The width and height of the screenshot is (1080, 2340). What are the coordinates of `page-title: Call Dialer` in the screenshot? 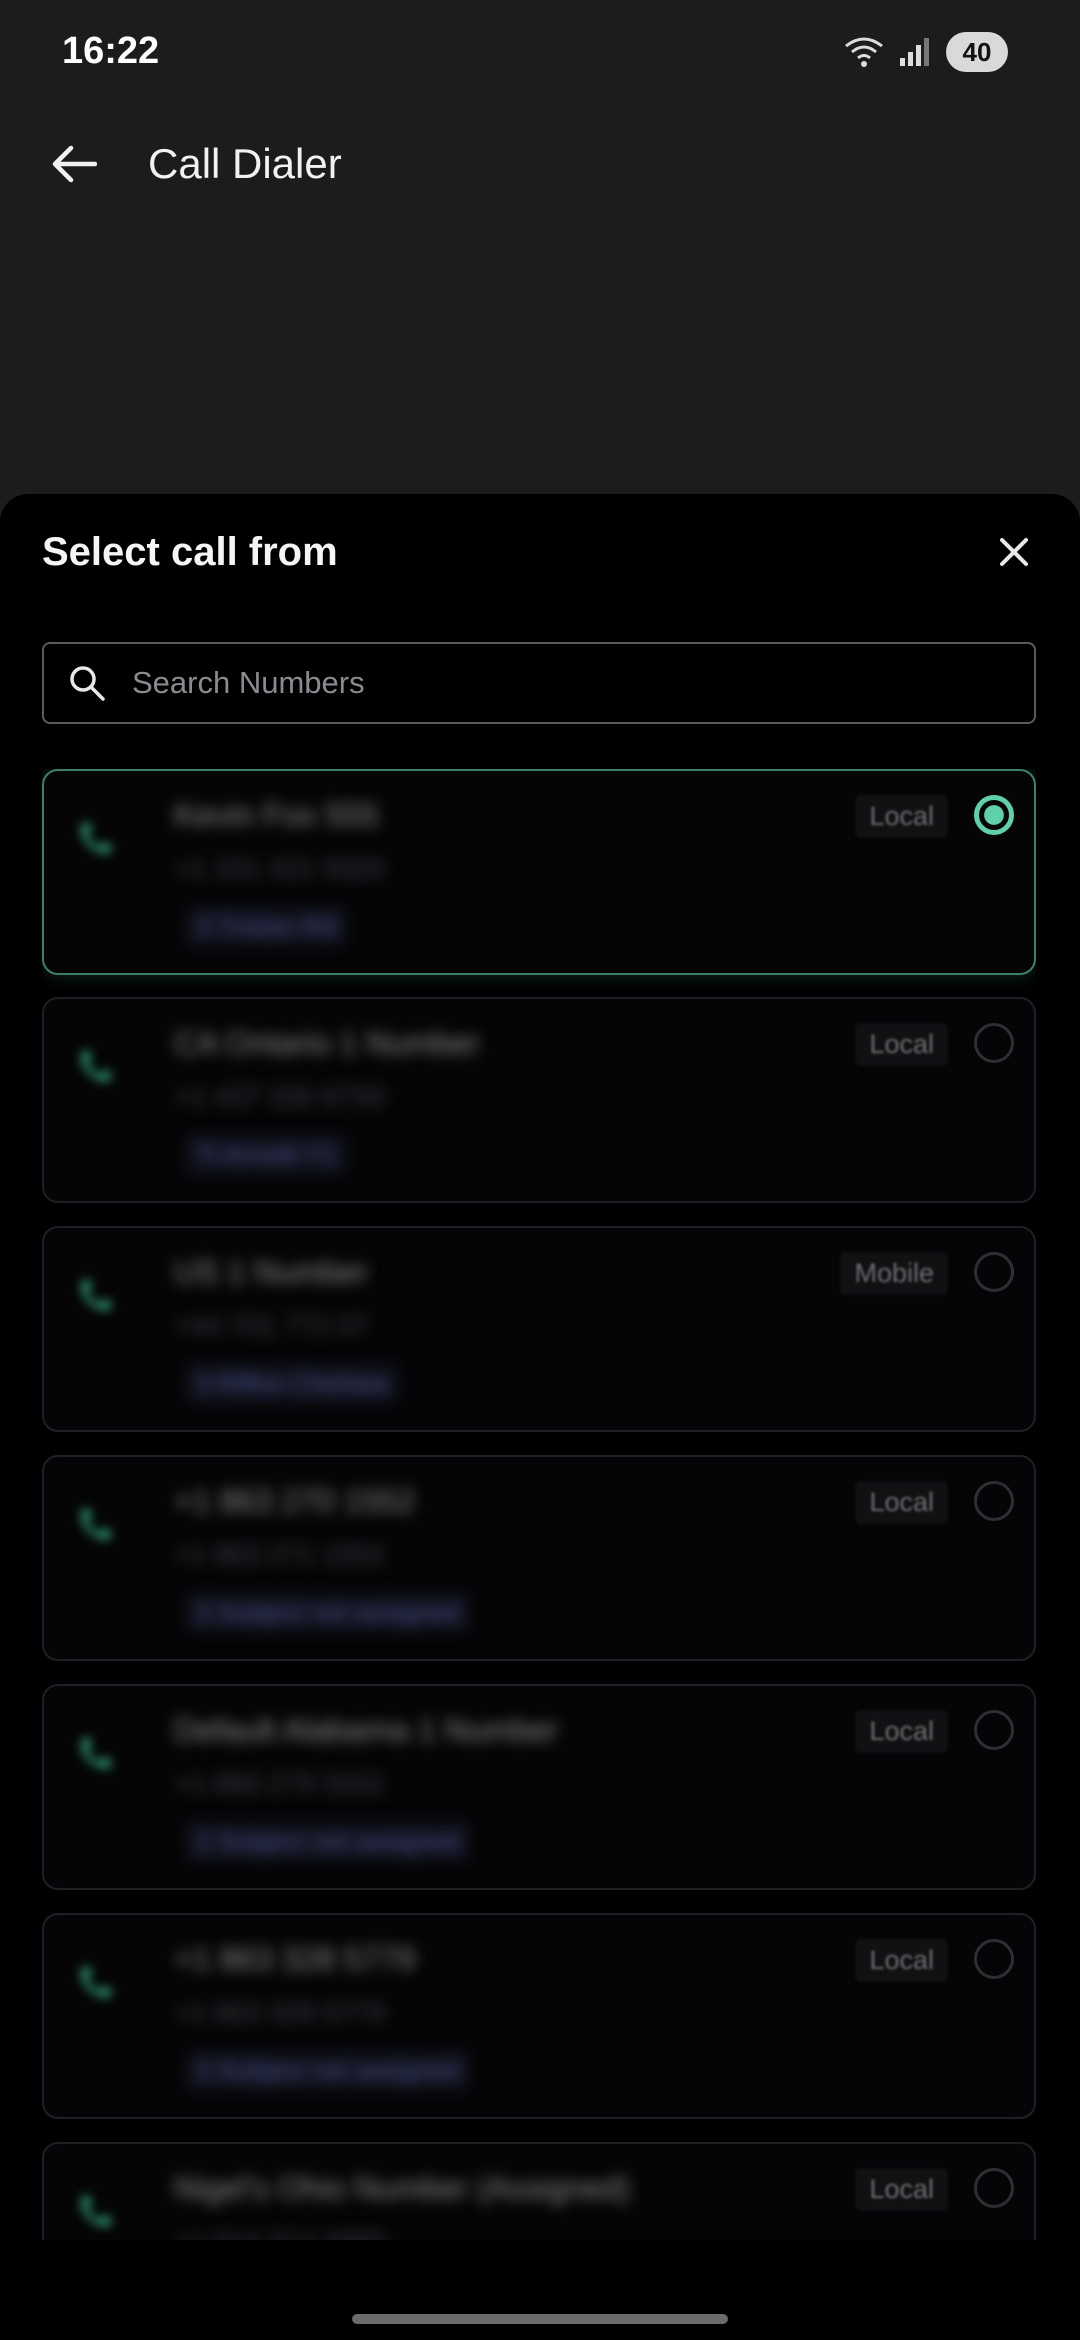 It's located at (245, 163).